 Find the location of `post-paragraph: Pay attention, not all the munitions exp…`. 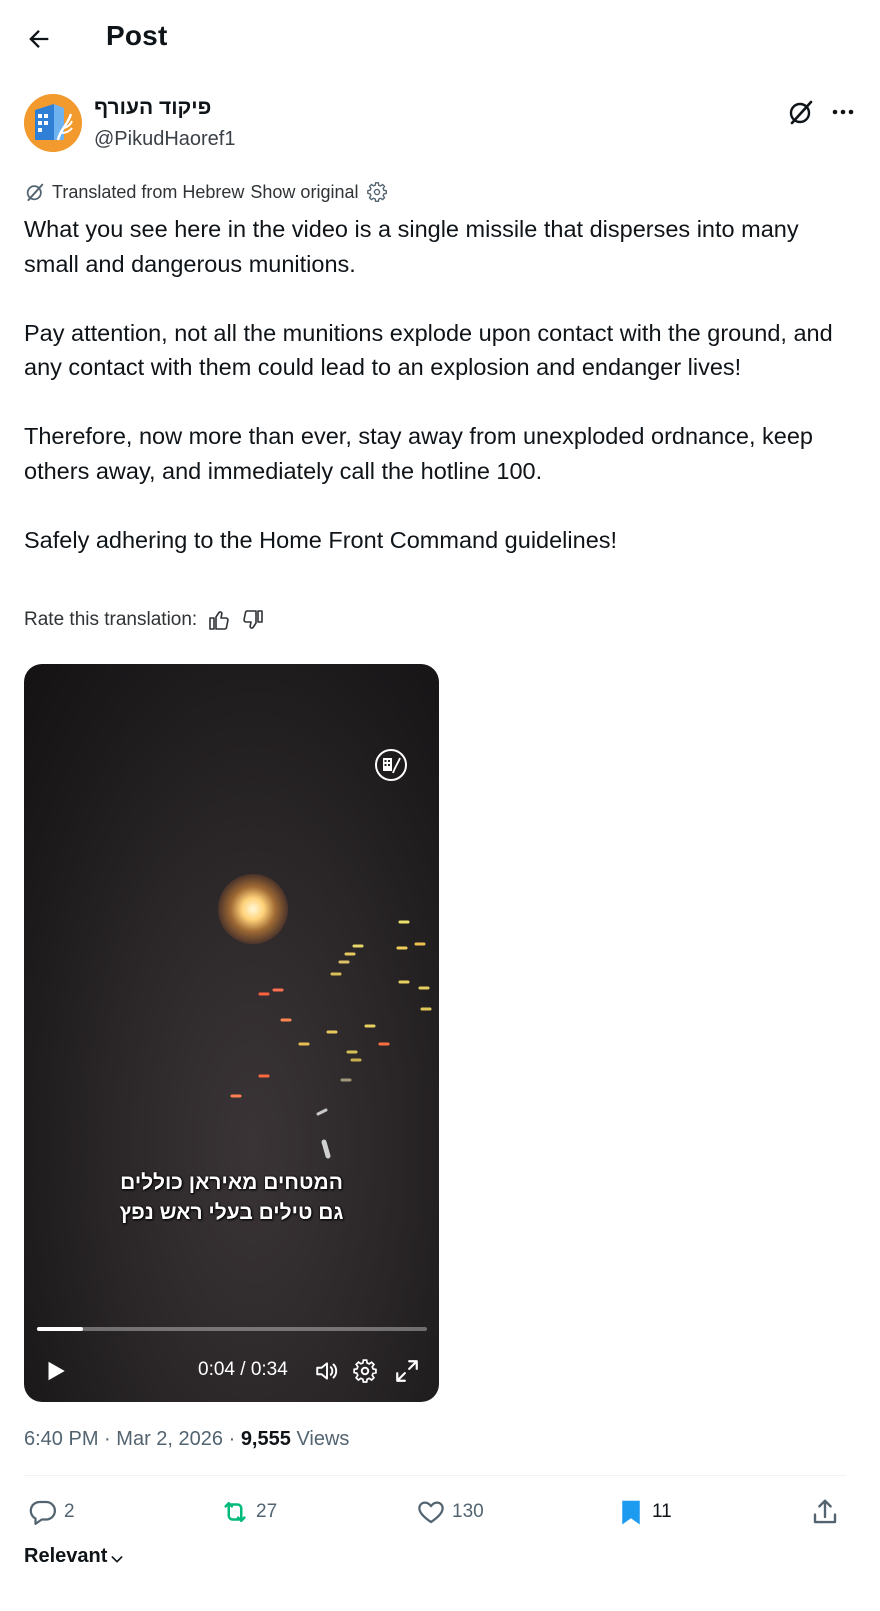

post-paragraph: Pay attention, not all the munitions exp… is located at coordinates (428, 350).